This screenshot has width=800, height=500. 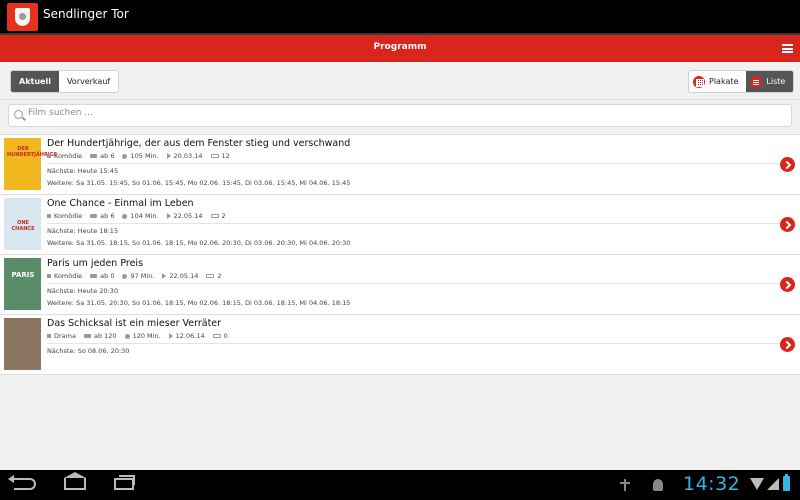 I want to click on battery-icon, so click(x=786, y=482).